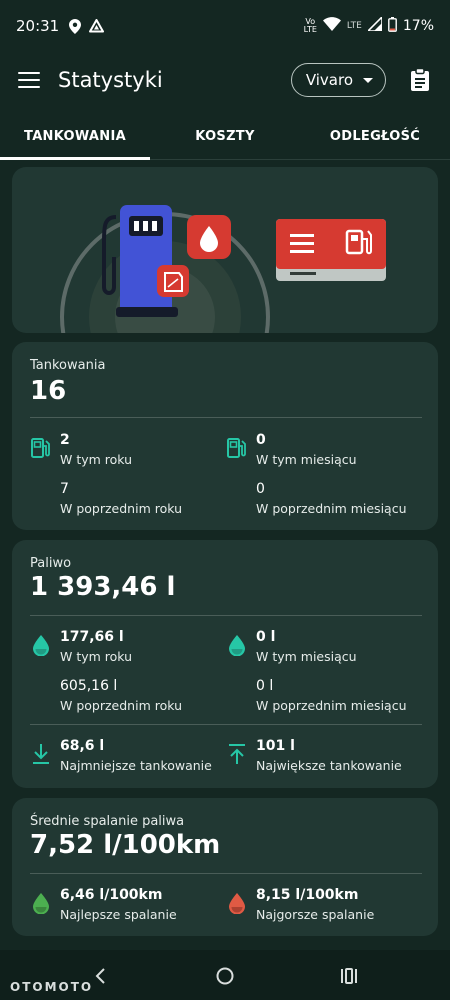 Image resolution: width=450 pixels, height=1000 pixels. Describe the element at coordinates (75, 26) in the screenshot. I see `location-icon` at that location.